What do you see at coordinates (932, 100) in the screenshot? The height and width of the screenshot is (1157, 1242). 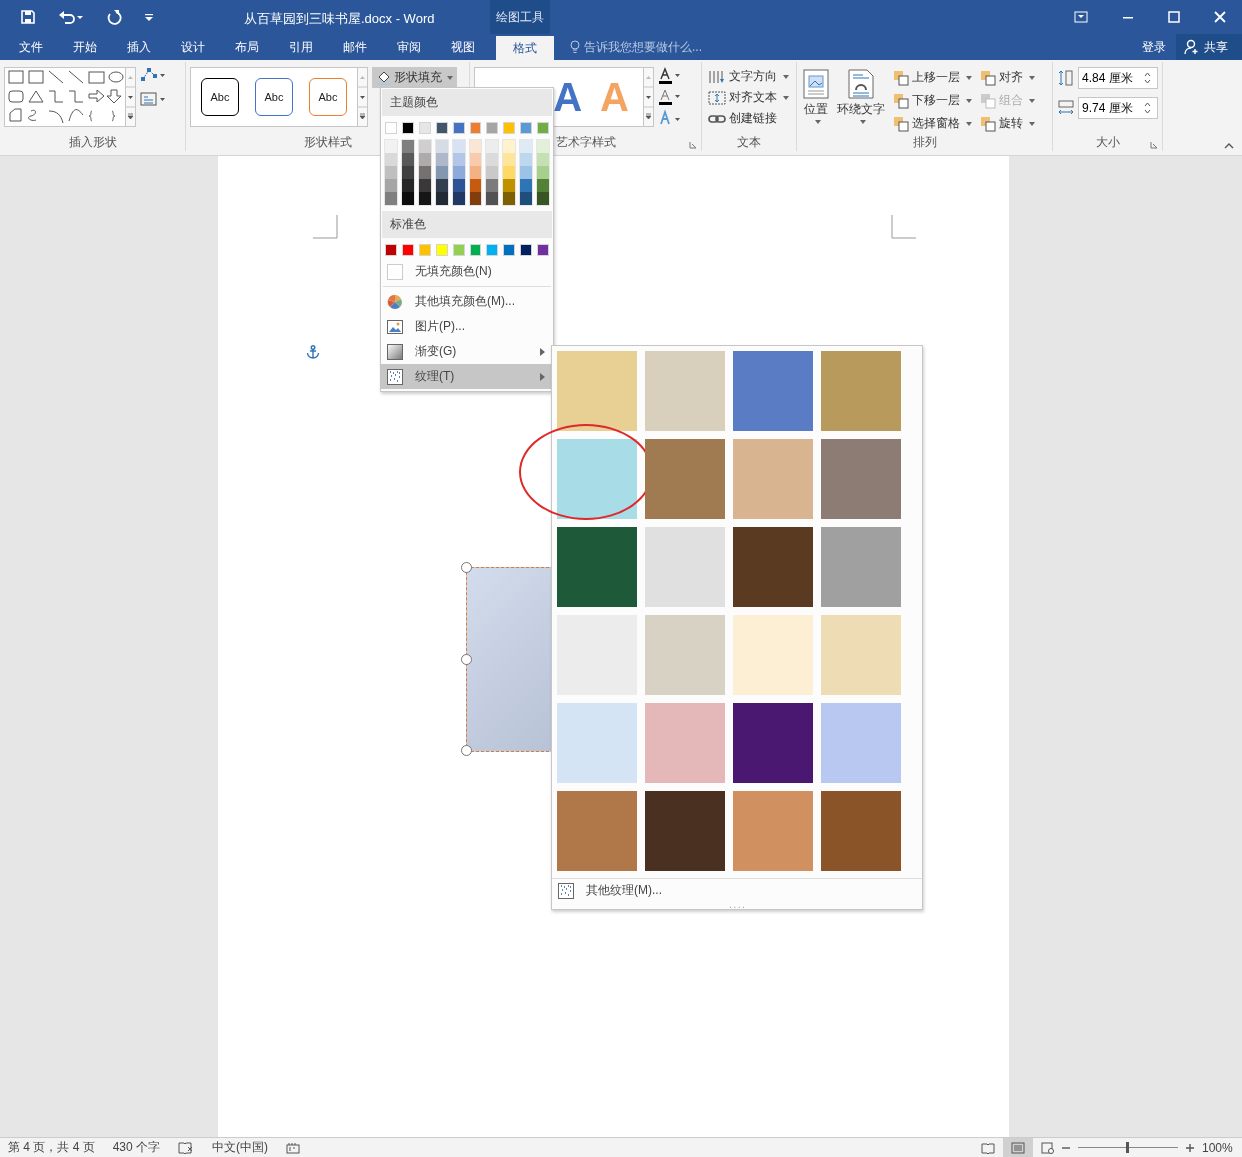 I see `arrange-command: 下移一层` at bounding box center [932, 100].